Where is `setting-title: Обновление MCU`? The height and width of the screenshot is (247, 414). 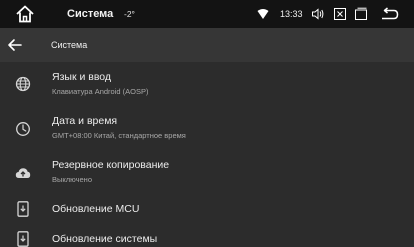
setting-title: Обновление MCU is located at coordinates (96, 209).